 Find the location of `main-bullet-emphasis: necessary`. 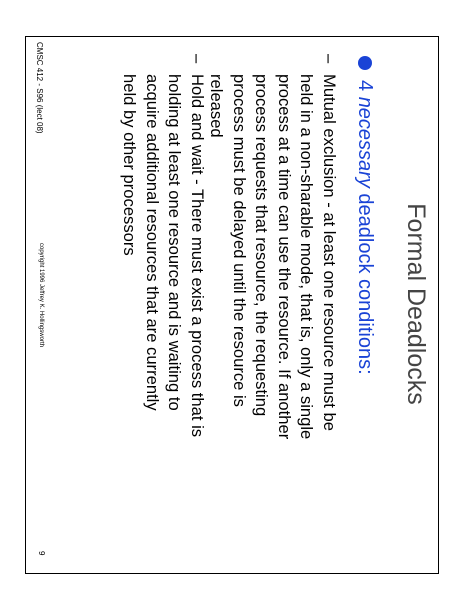

main-bullet-emphasis: necessary is located at coordinates (365, 142).